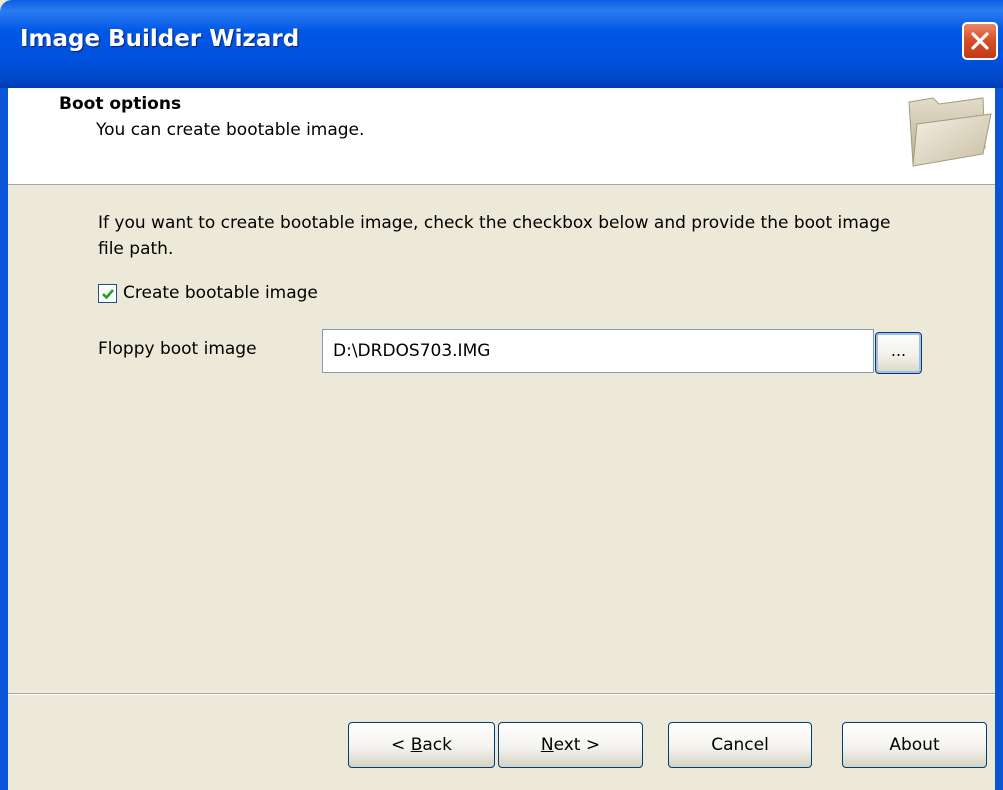  Describe the element at coordinates (740, 745) in the screenshot. I see `cancel-button: Cancel` at that location.